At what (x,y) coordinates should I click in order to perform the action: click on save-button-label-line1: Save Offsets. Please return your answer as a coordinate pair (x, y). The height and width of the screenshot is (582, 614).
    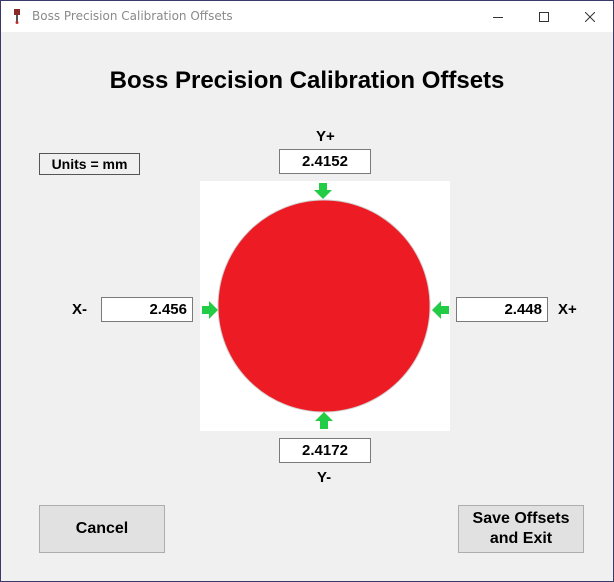
    Looking at the image, I should click on (521, 518).